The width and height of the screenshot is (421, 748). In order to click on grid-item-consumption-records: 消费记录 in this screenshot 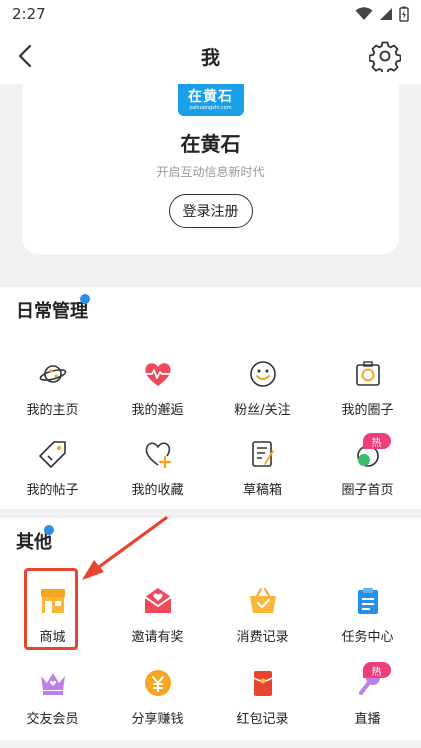, I will do `click(262, 617)`.